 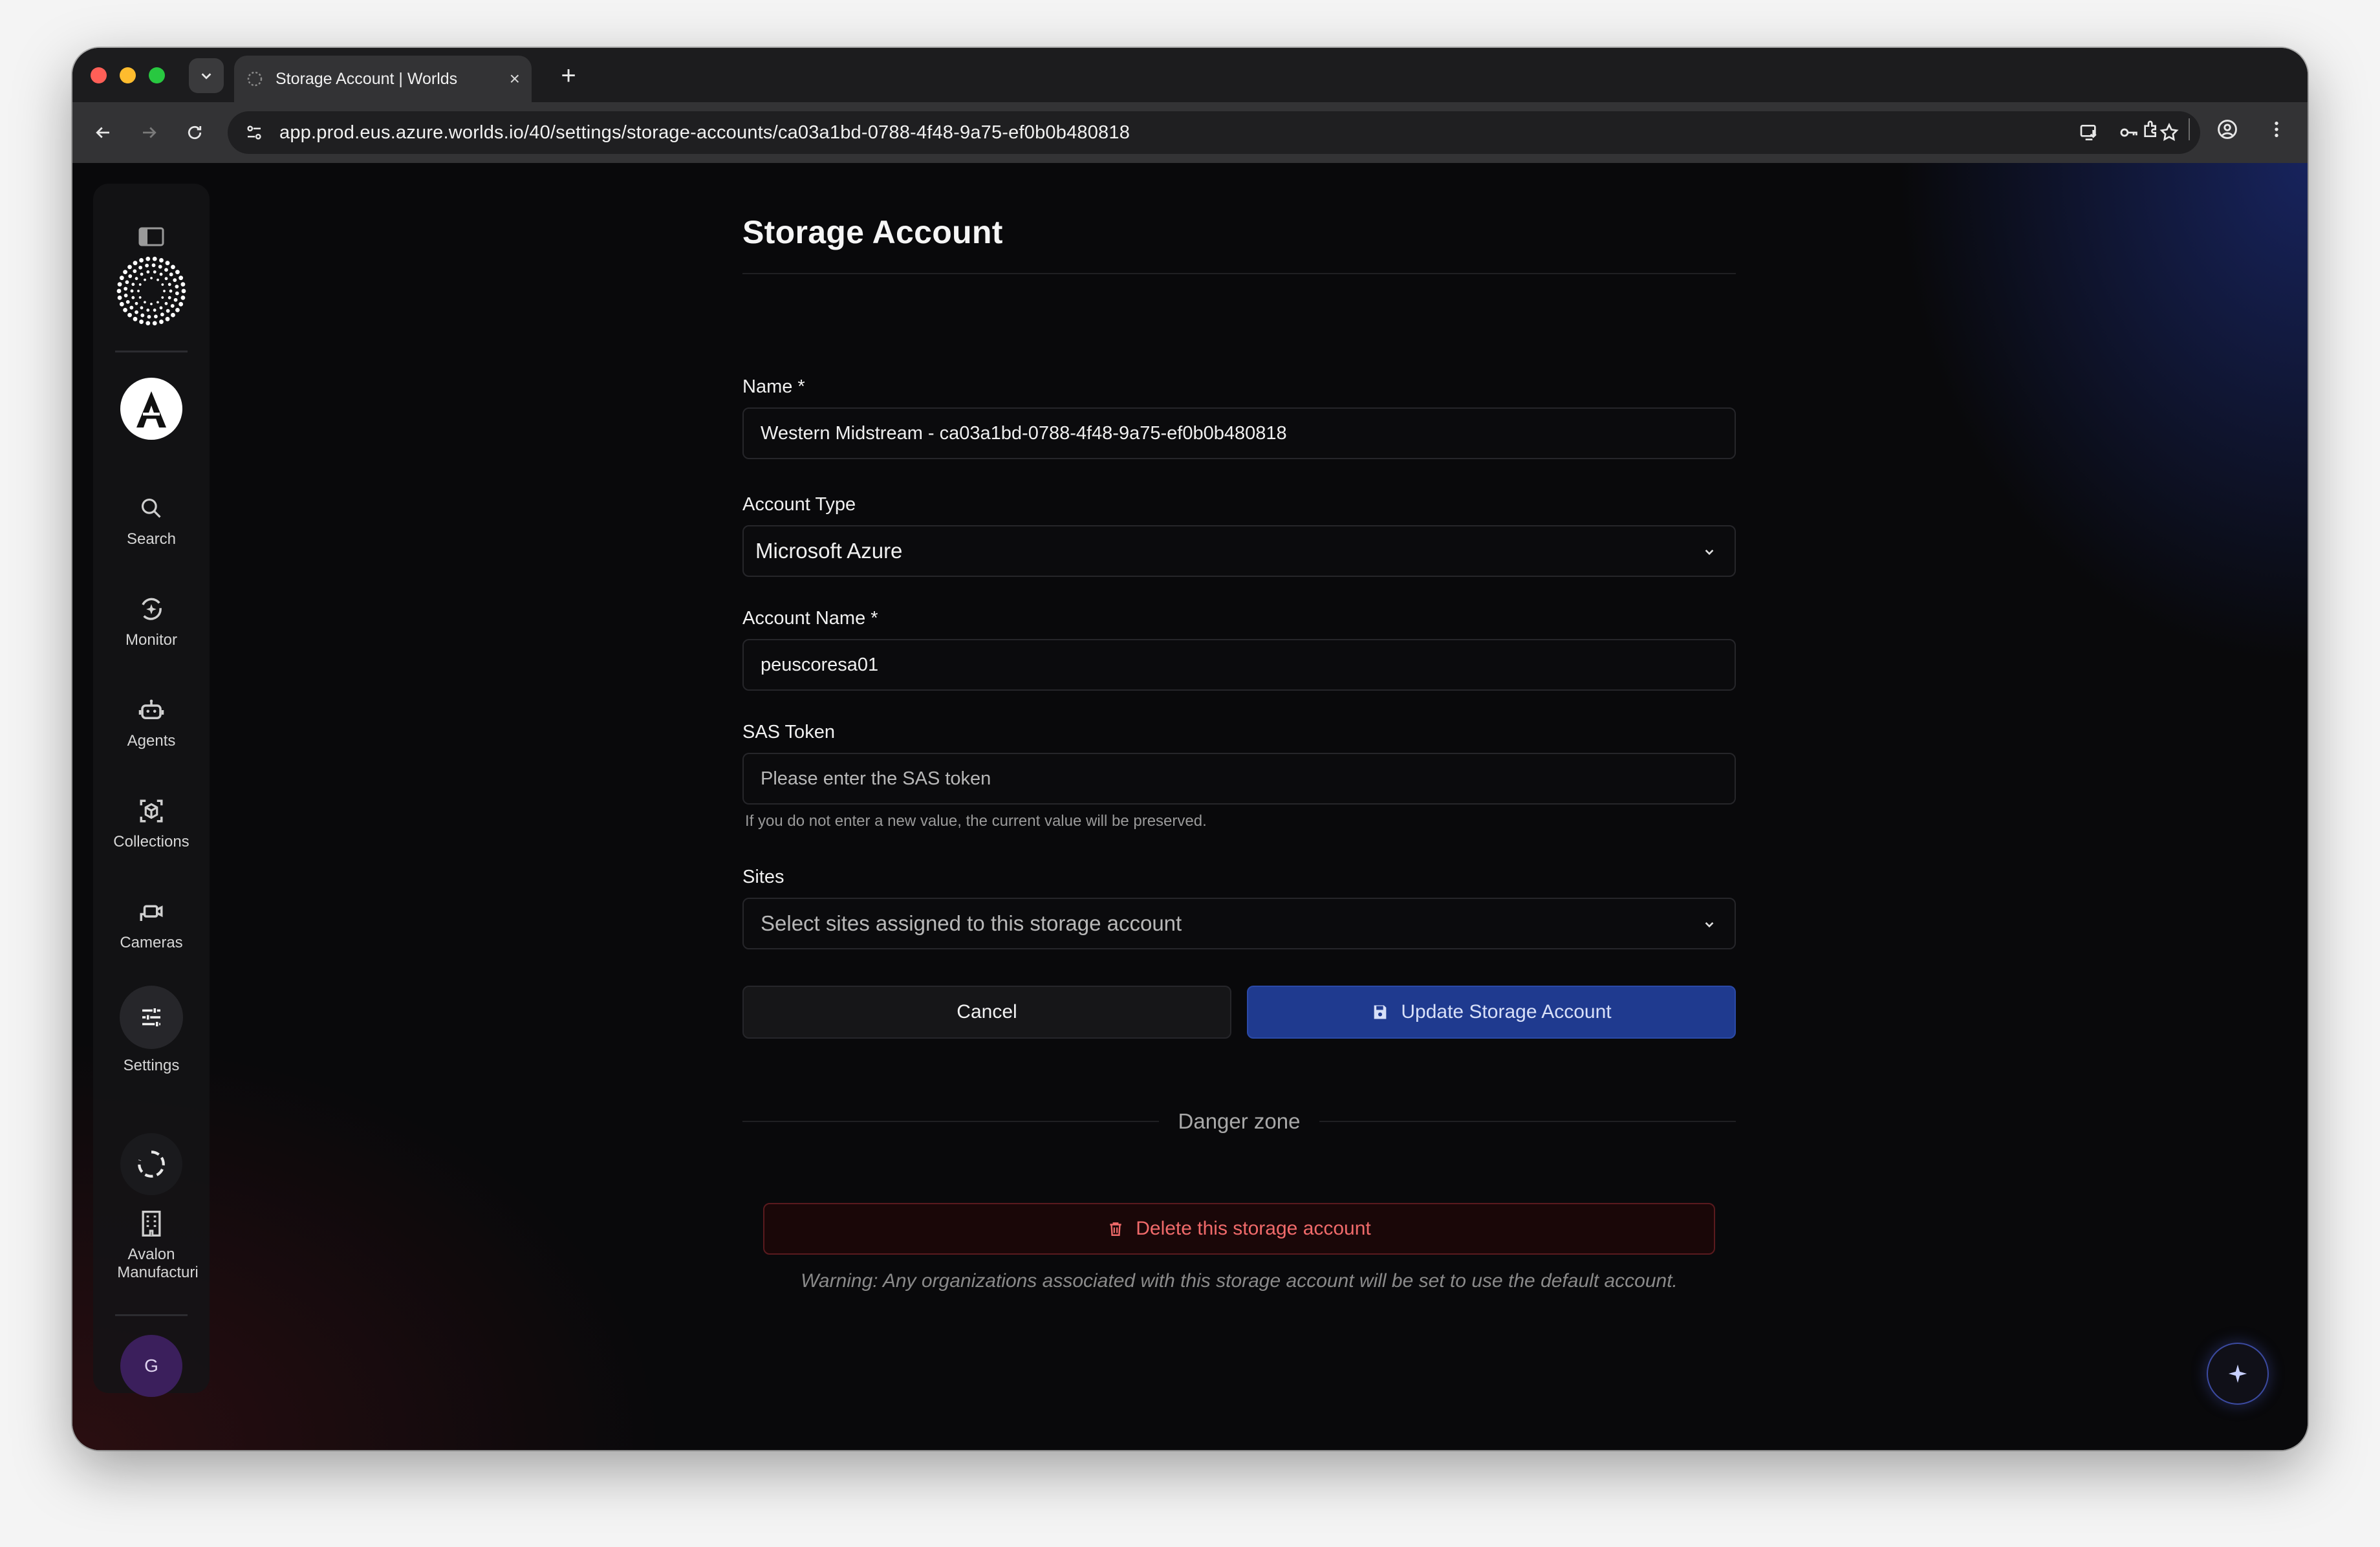 I want to click on danger-zone-heading: Danger zone, so click(x=1239, y=1121).